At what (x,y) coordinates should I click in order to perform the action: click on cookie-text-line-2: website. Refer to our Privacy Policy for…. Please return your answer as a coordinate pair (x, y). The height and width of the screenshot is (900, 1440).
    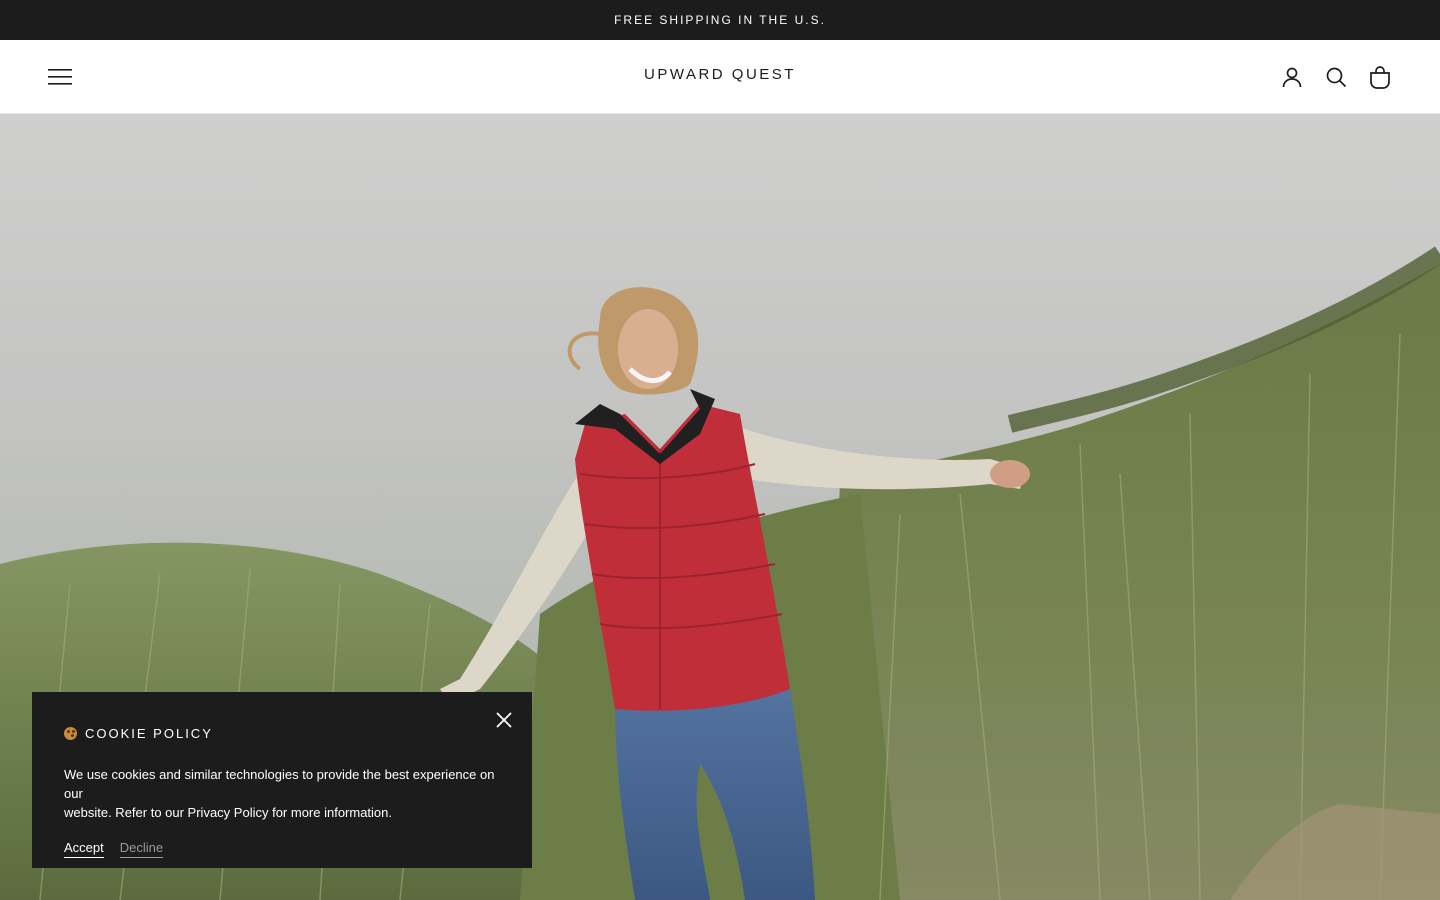
    Looking at the image, I should click on (228, 812).